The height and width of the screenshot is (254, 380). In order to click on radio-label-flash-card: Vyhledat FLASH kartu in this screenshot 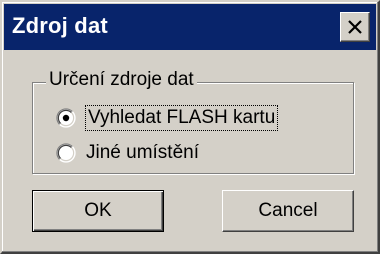, I will do `click(181, 118)`.